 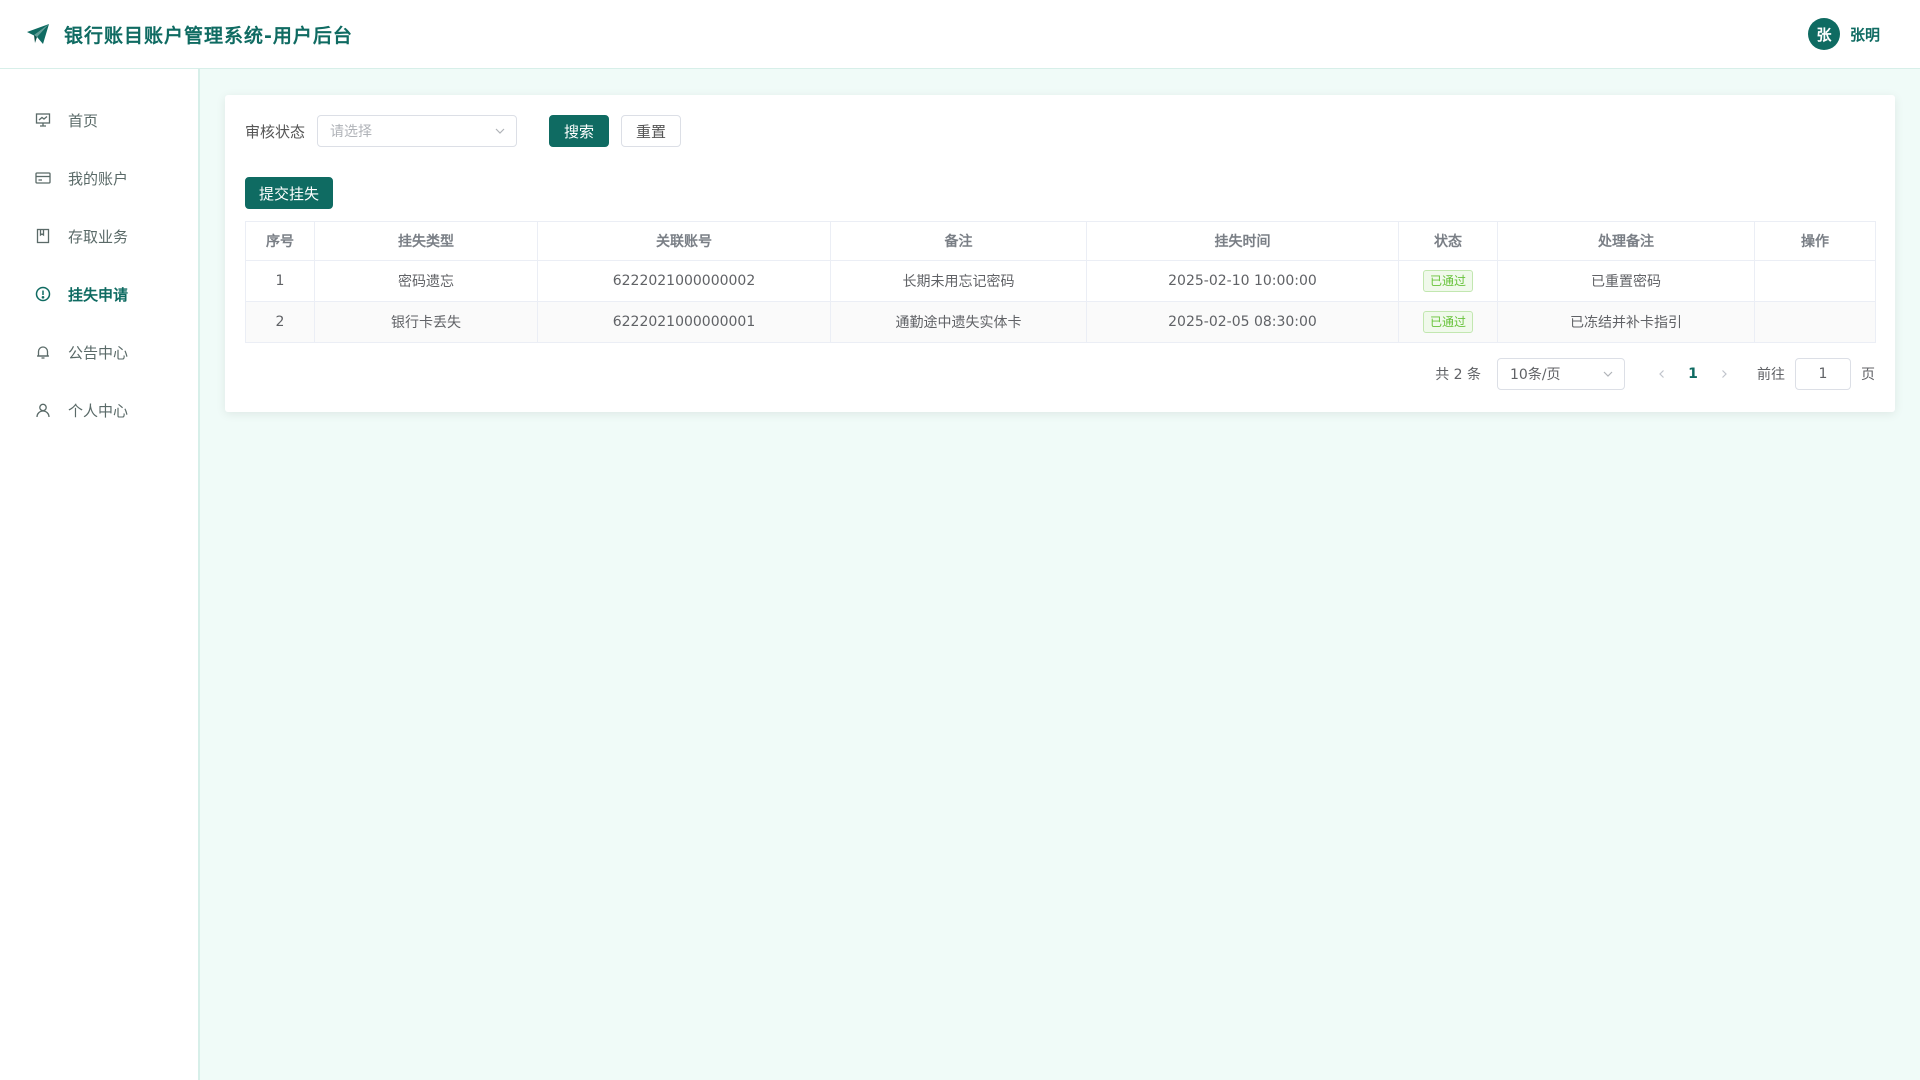 I want to click on cell-remark: 通勤途中遗失实体卡, so click(x=958, y=322).